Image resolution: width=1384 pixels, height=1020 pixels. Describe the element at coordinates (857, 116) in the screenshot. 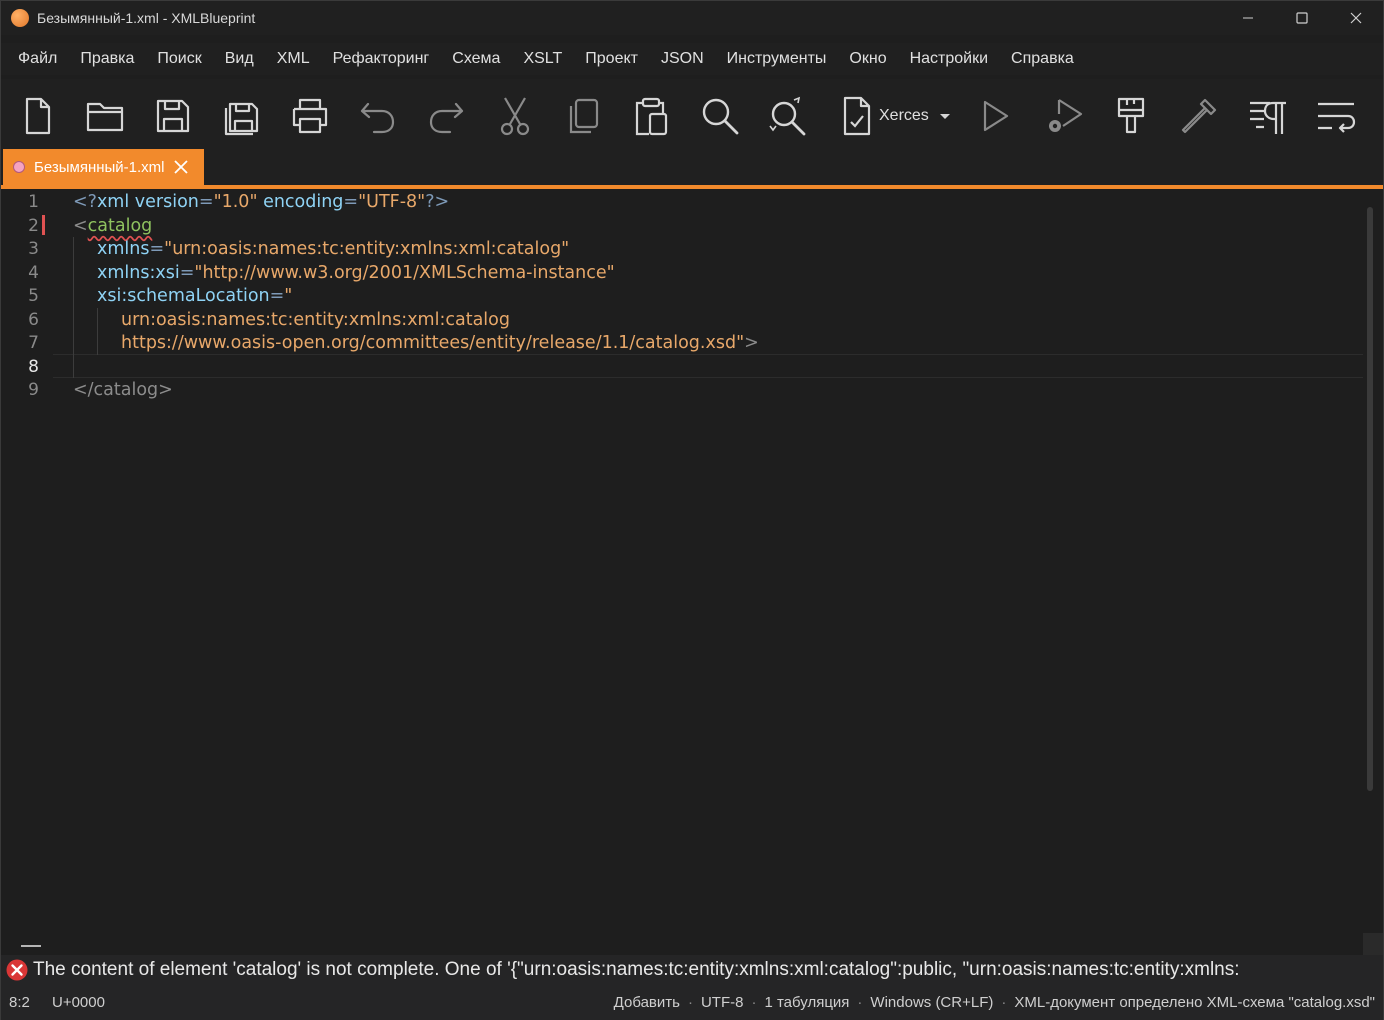

I see `validate-icon` at that location.